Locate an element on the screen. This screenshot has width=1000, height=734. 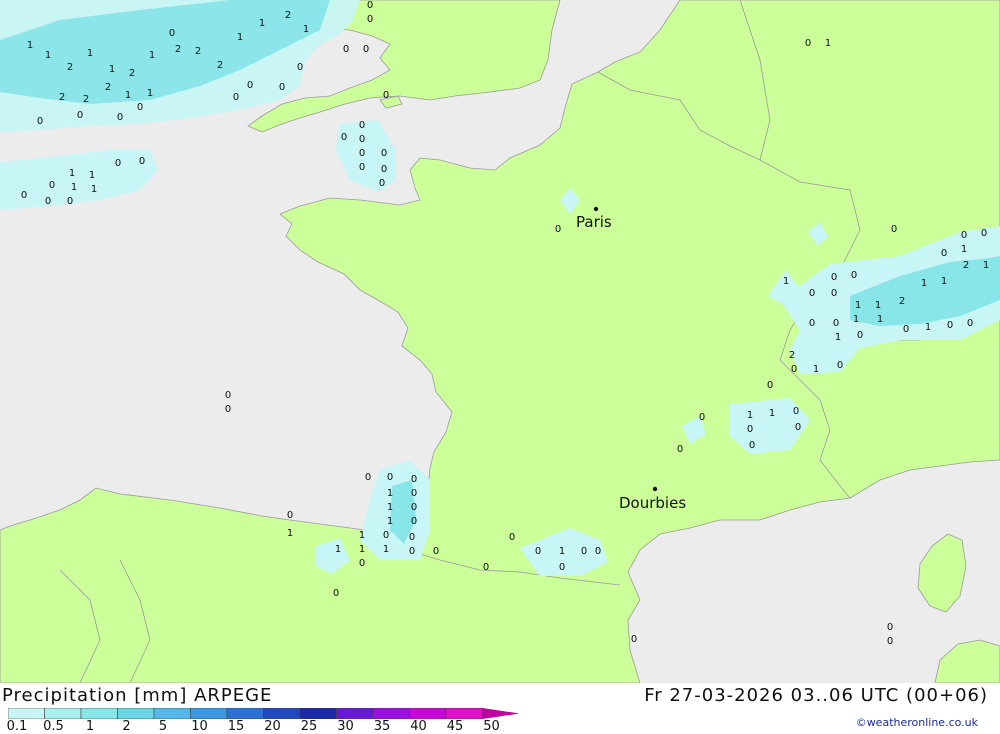
valid-time: Fr 27-03-2026 03..06 UTC (00+06) is located at coordinates (816, 695).